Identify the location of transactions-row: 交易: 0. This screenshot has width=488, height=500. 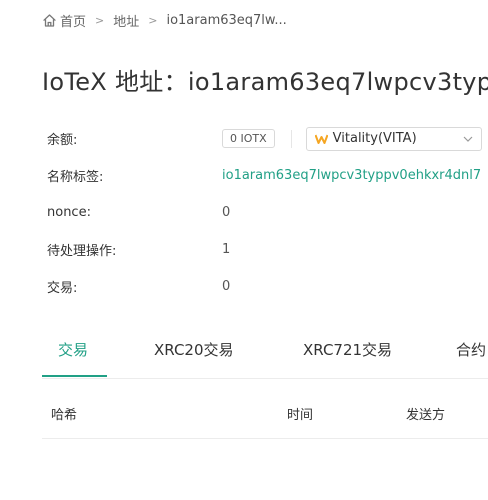
(267, 286).